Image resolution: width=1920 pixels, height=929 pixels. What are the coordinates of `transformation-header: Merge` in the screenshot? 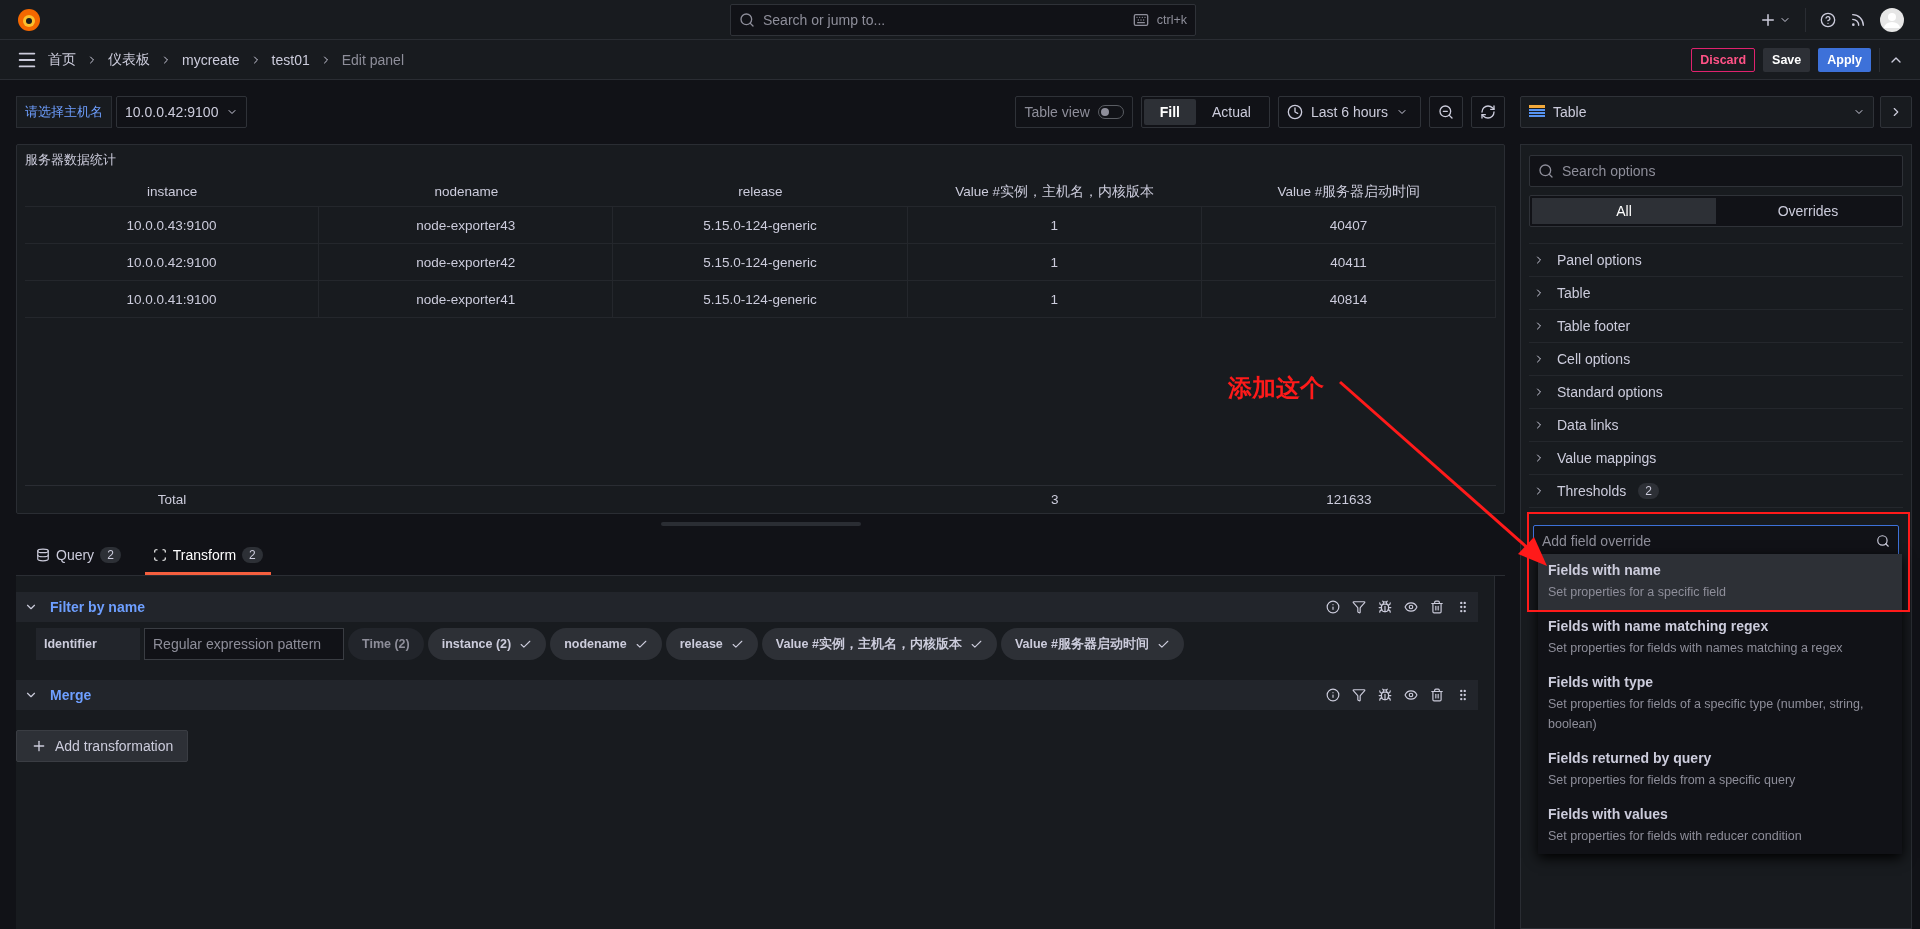 It's located at (747, 695).